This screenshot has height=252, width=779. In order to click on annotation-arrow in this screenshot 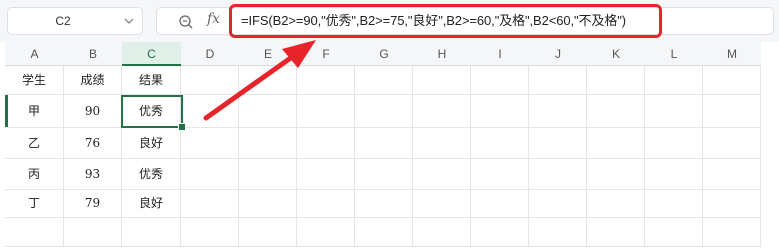, I will do `click(259, 80)`.